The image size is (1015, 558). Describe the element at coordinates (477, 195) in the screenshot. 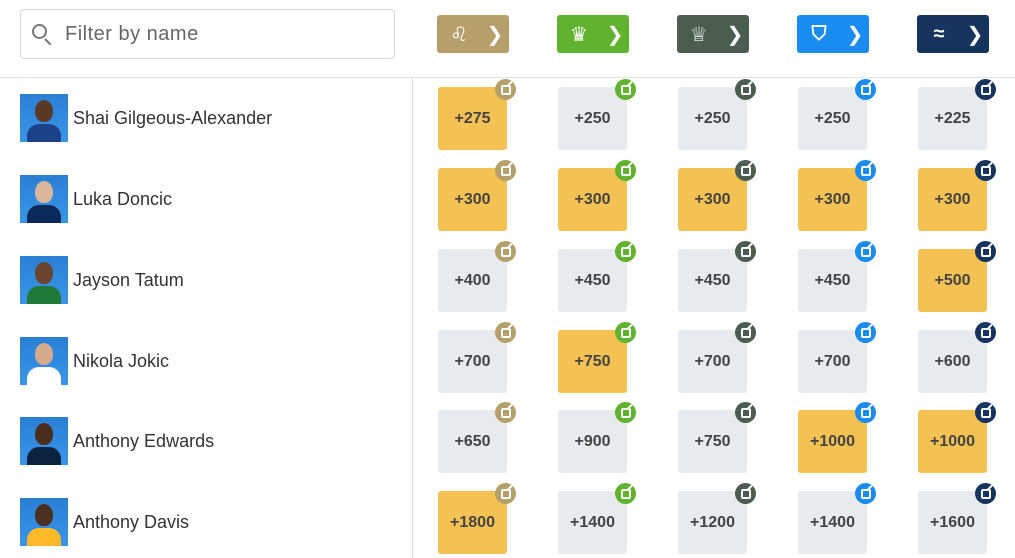

I see `odds-cell-betmgm: +300` at that location.